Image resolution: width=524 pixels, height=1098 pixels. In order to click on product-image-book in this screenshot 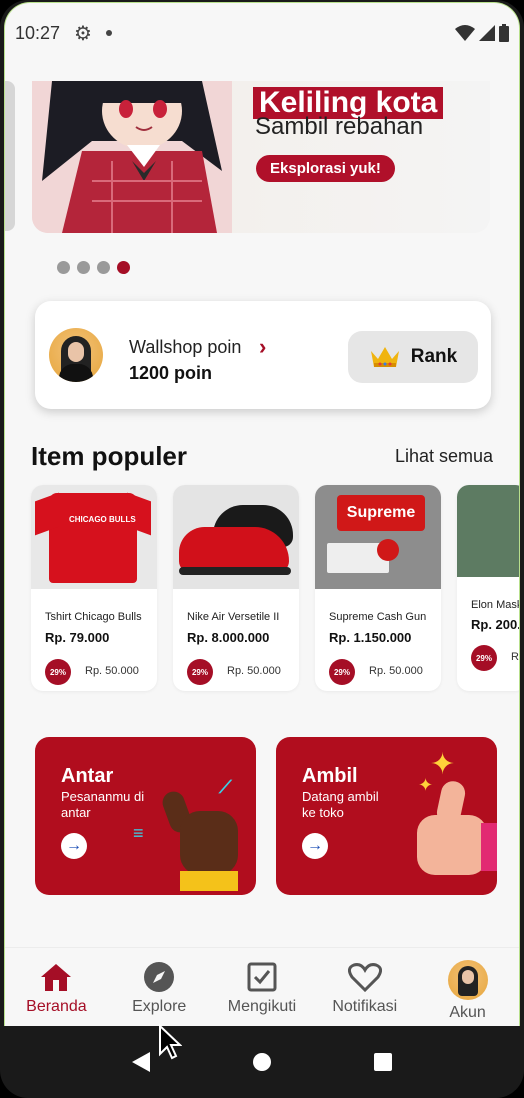, I will do `click(488, 531)`.